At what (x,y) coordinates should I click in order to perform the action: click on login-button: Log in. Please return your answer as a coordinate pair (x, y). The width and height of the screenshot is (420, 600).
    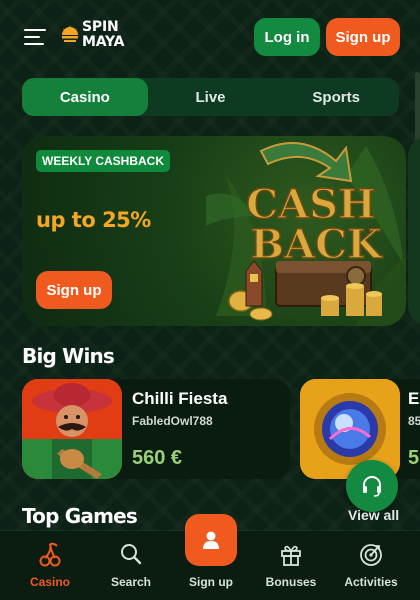
    Looking at the image, I should click on (287, 37).